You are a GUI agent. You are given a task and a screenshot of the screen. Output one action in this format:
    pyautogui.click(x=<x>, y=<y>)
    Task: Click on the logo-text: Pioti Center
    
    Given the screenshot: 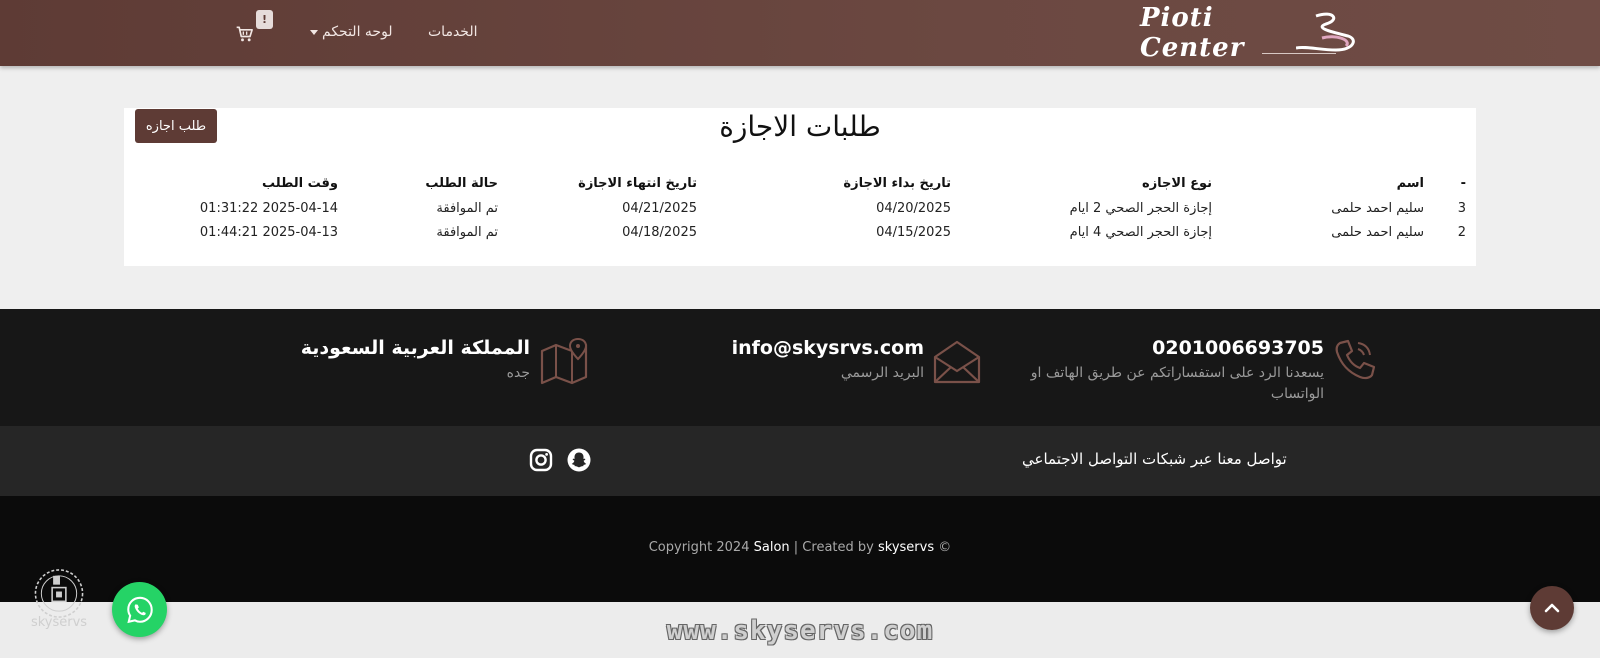 What is the action you would take?
    pyautogui.click(x=1192, y=33)
    